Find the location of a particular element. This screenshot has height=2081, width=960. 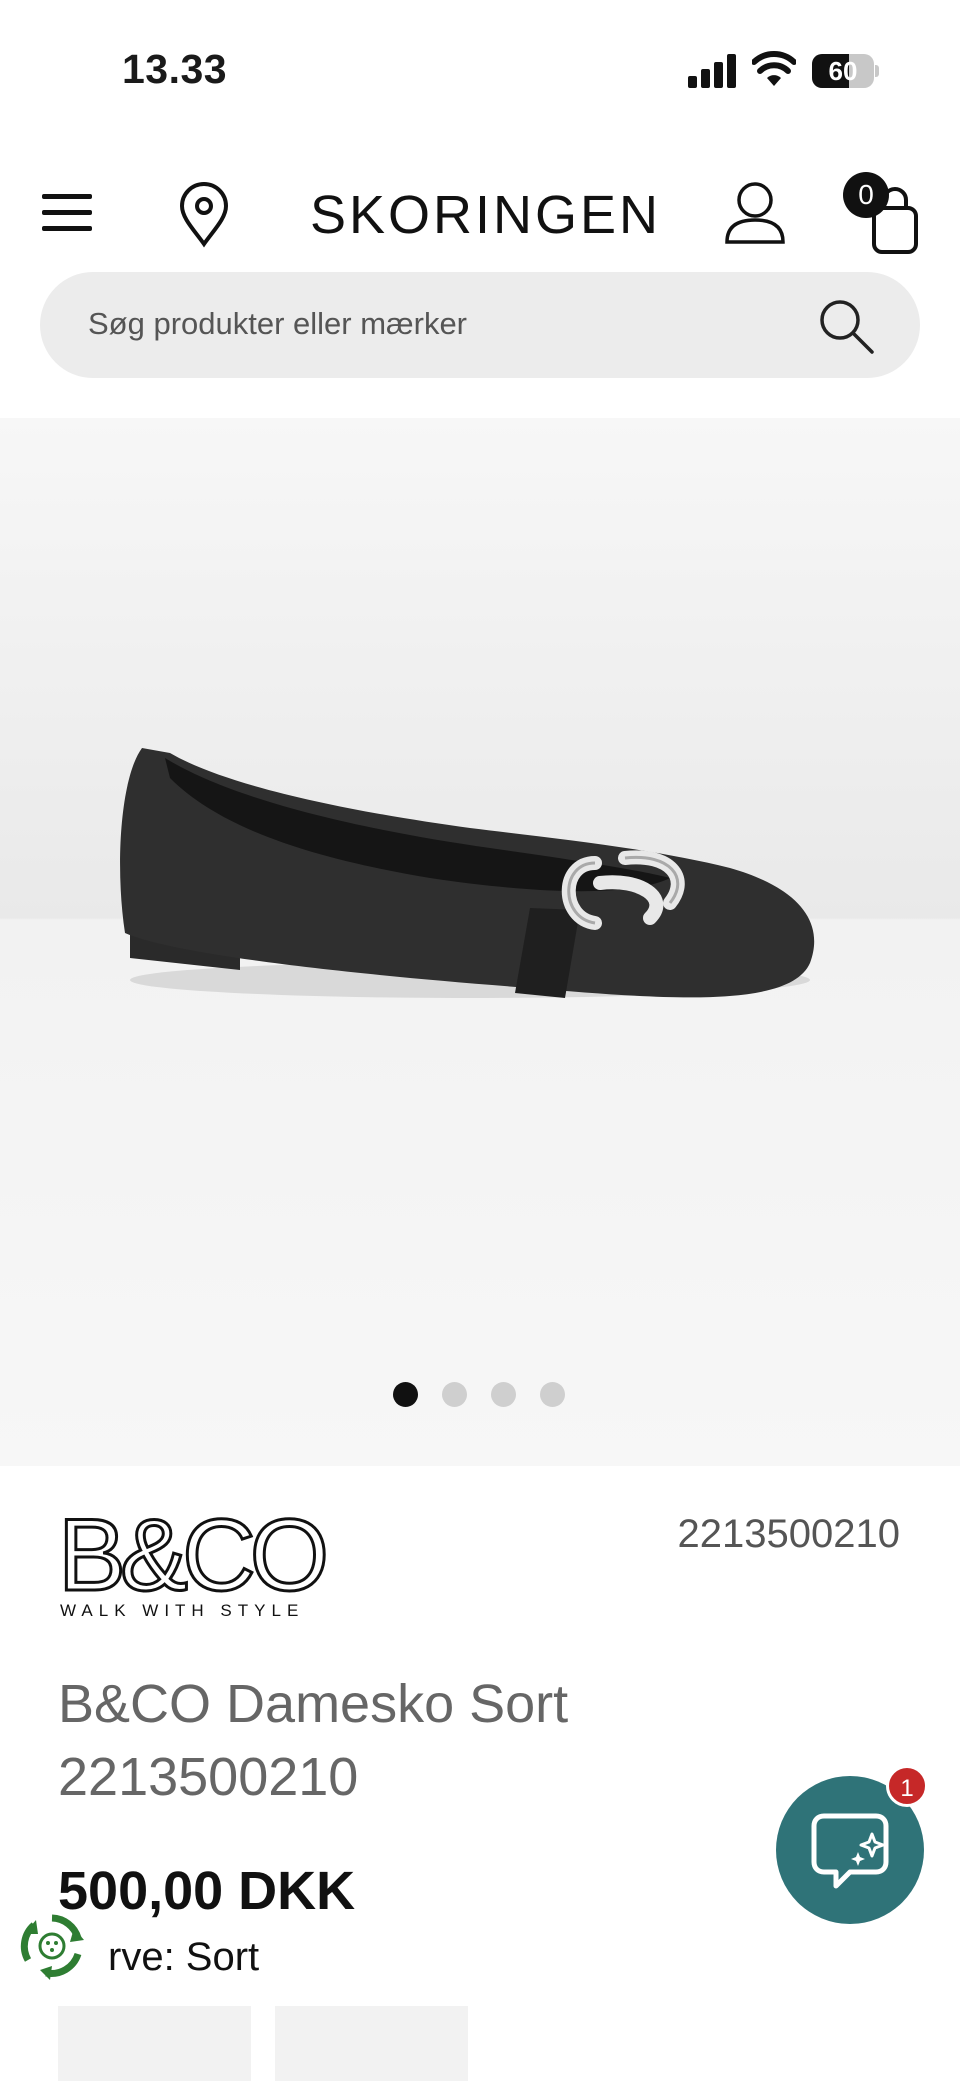

battery-level: 60 is located at coordinates (843, 71).